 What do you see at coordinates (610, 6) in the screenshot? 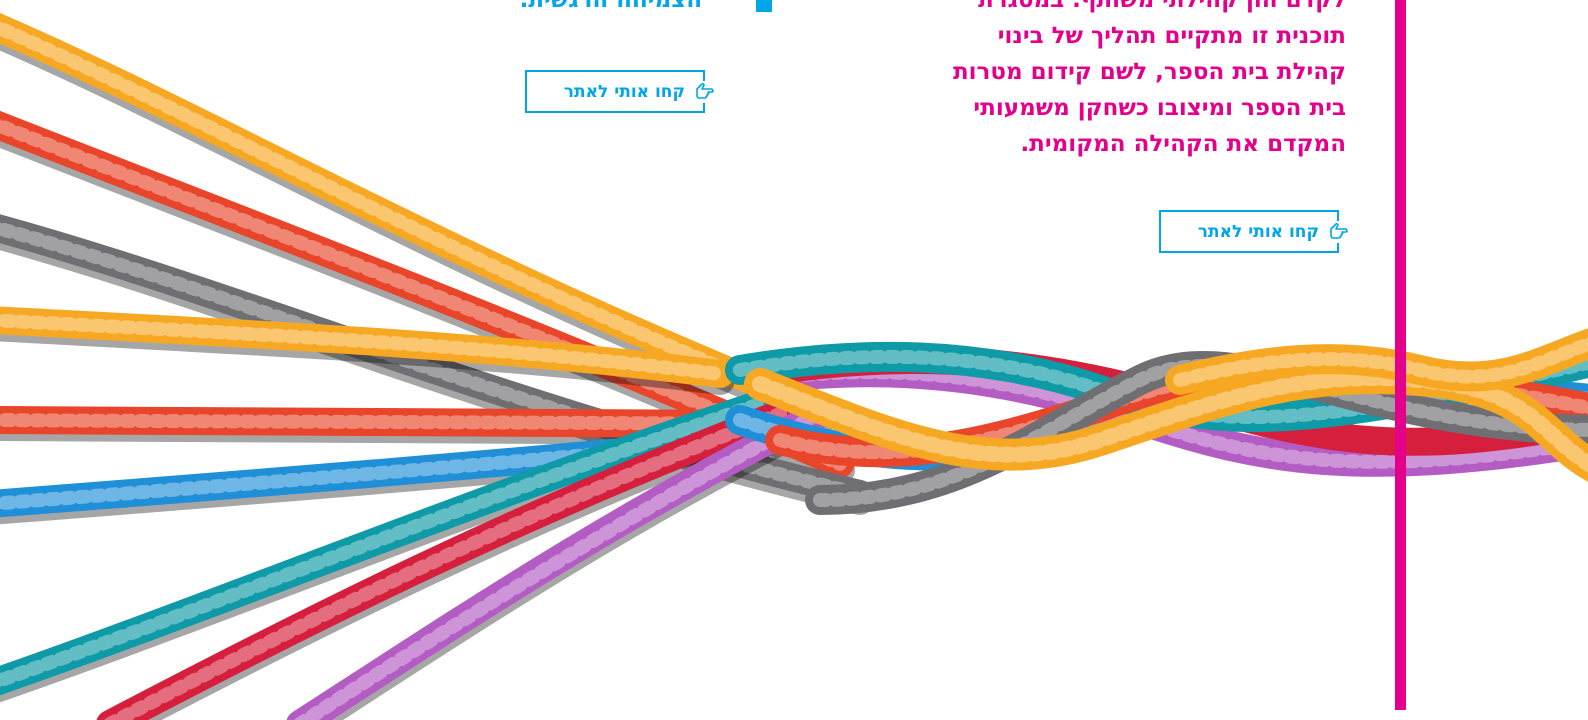
I see `mid-paragraph-line: הצמיחה הרגשית.` at bounding box center [610, 6].